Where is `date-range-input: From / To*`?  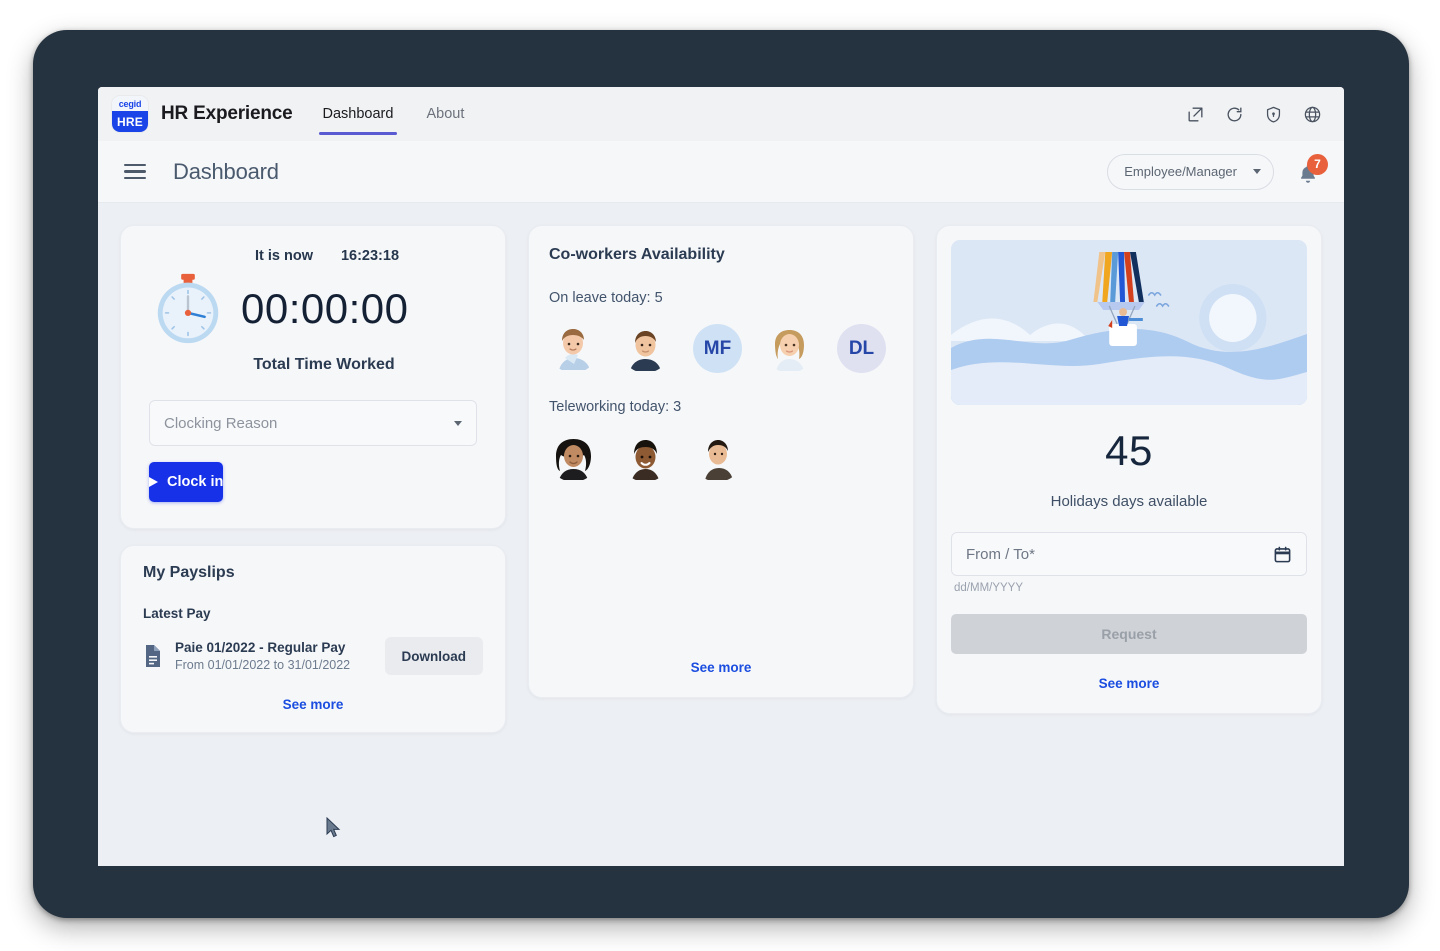 date-range-input: From / To* is located at coordinates (1129, 554).